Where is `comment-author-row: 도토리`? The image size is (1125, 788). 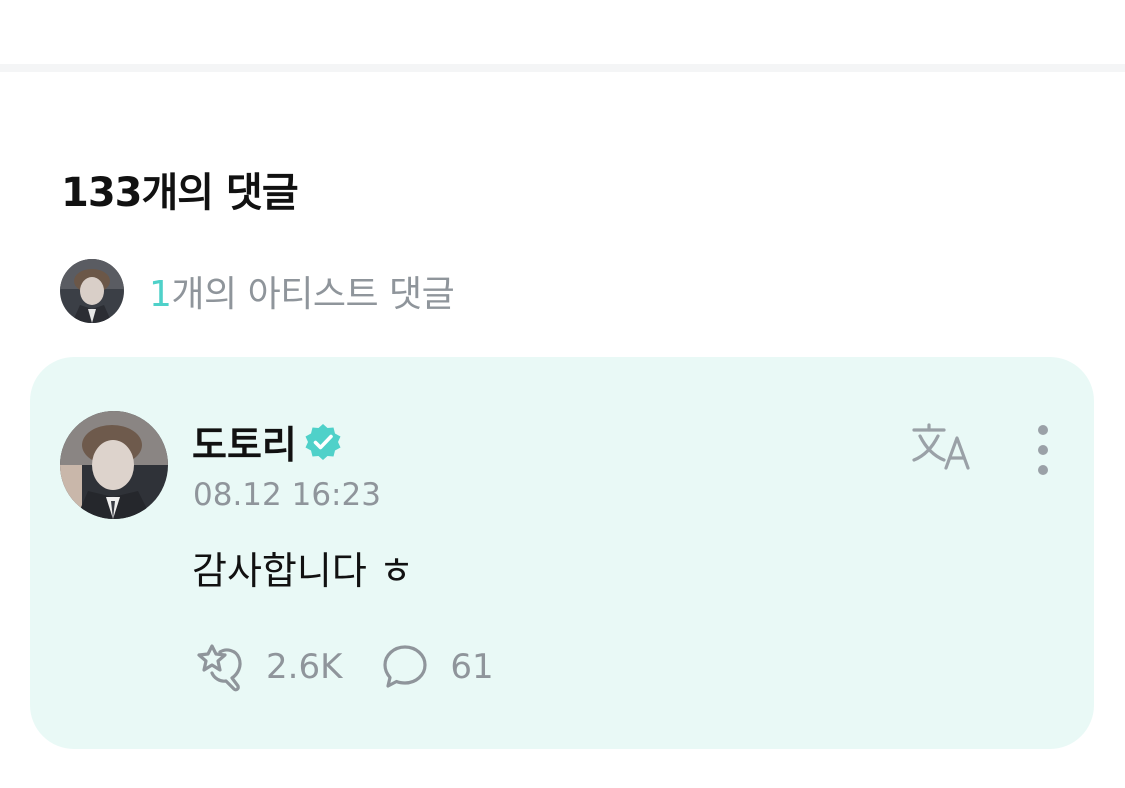
comment-author-row: 도토리 is located at coordinates (267, 441).